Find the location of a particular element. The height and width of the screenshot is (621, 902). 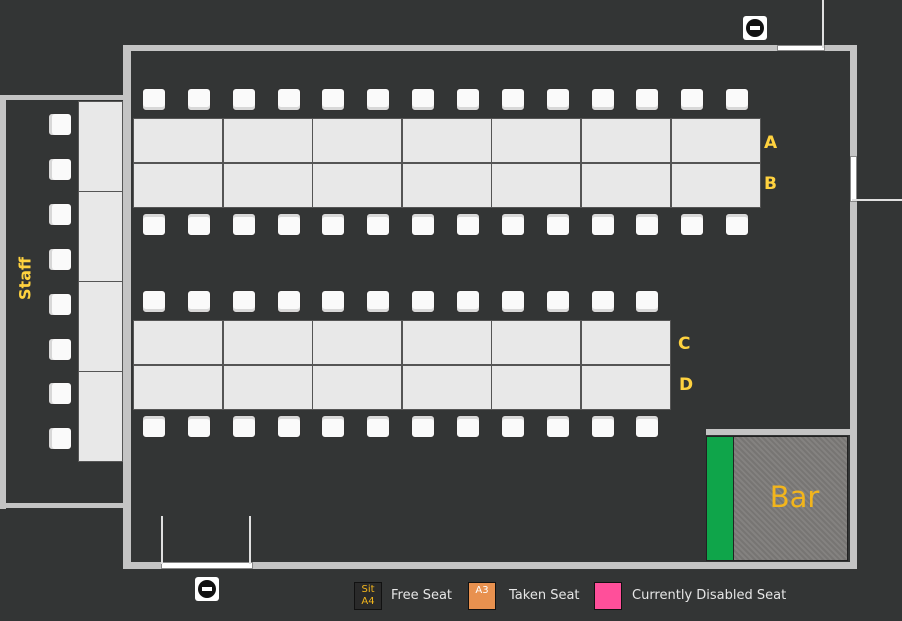

door-bottom is located at coordinates (207, 565).